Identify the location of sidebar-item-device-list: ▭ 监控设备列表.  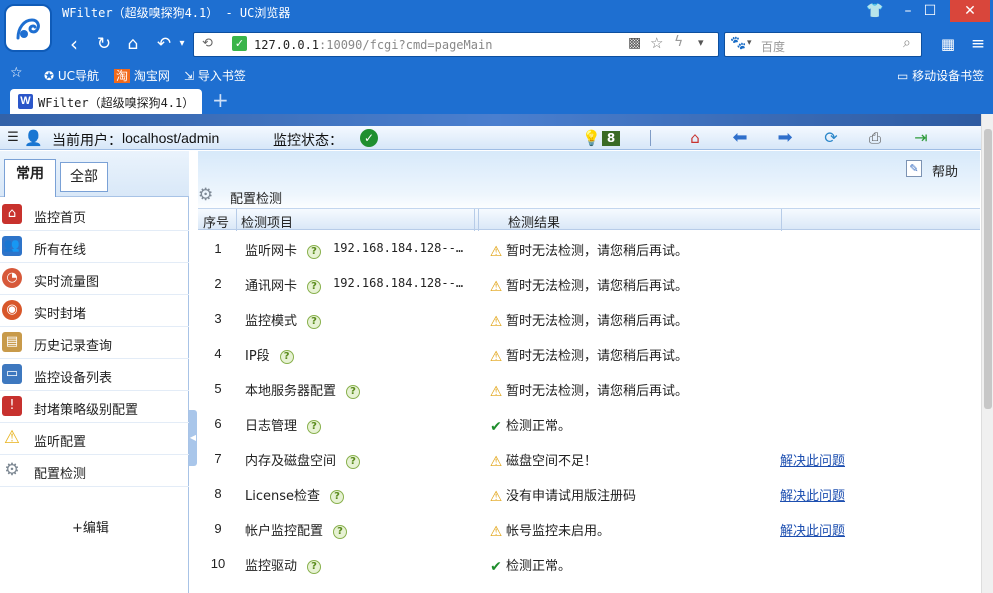
(94, 375).